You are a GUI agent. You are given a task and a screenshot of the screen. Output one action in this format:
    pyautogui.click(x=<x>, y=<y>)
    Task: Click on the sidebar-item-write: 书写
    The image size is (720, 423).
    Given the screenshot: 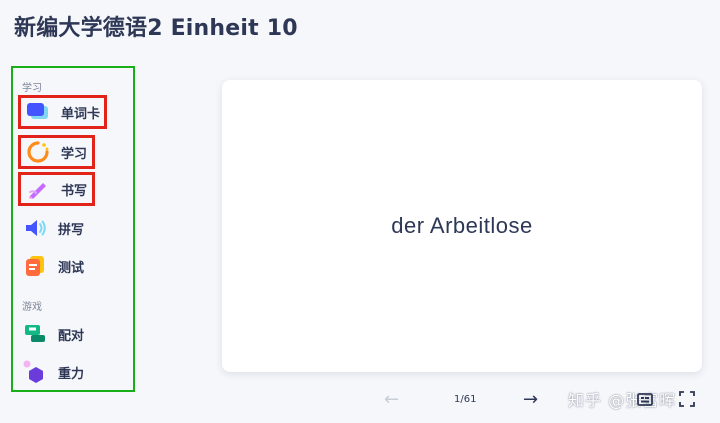 What is the action you would take?
    pyautogui.click(x=56, y=189)
    